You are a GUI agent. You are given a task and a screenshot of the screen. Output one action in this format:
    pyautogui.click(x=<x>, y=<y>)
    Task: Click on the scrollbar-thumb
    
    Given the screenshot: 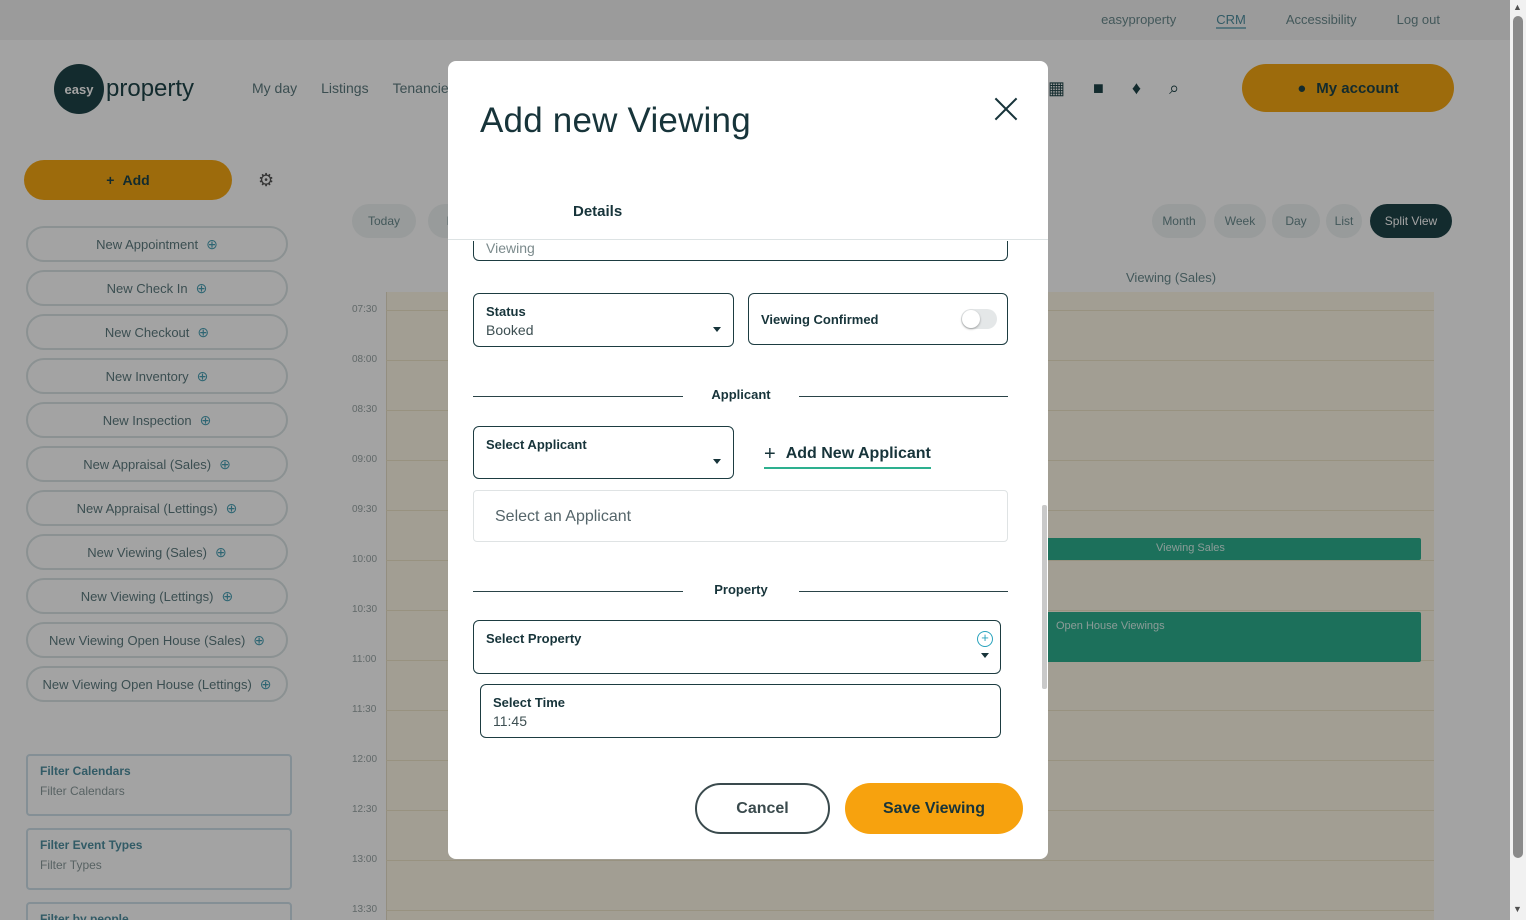 What is the action you would take?
    pyautogui.click(x=1518, y=437)
    